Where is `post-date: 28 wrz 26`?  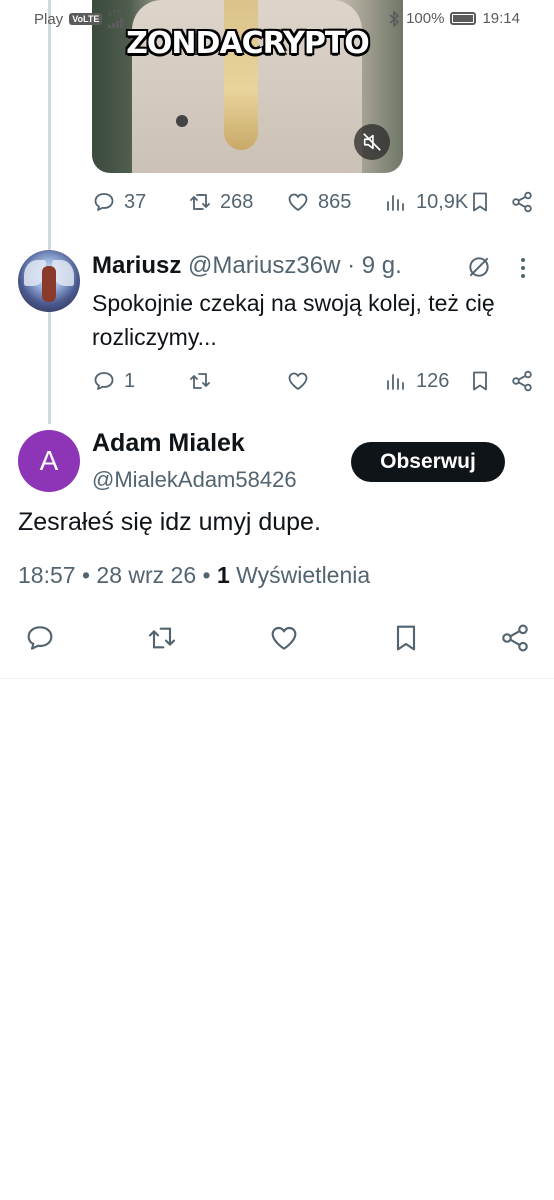
post-date: 28 wrz 26 is located at coordinates (146, 575).